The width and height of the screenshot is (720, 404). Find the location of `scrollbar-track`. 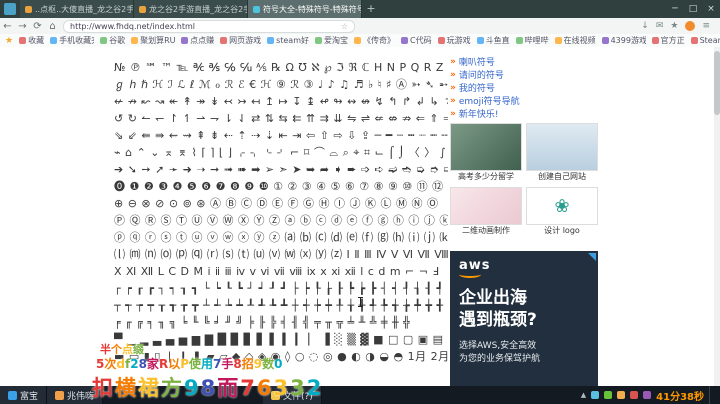

scrollbar-track is located at coordinates (717, 216).